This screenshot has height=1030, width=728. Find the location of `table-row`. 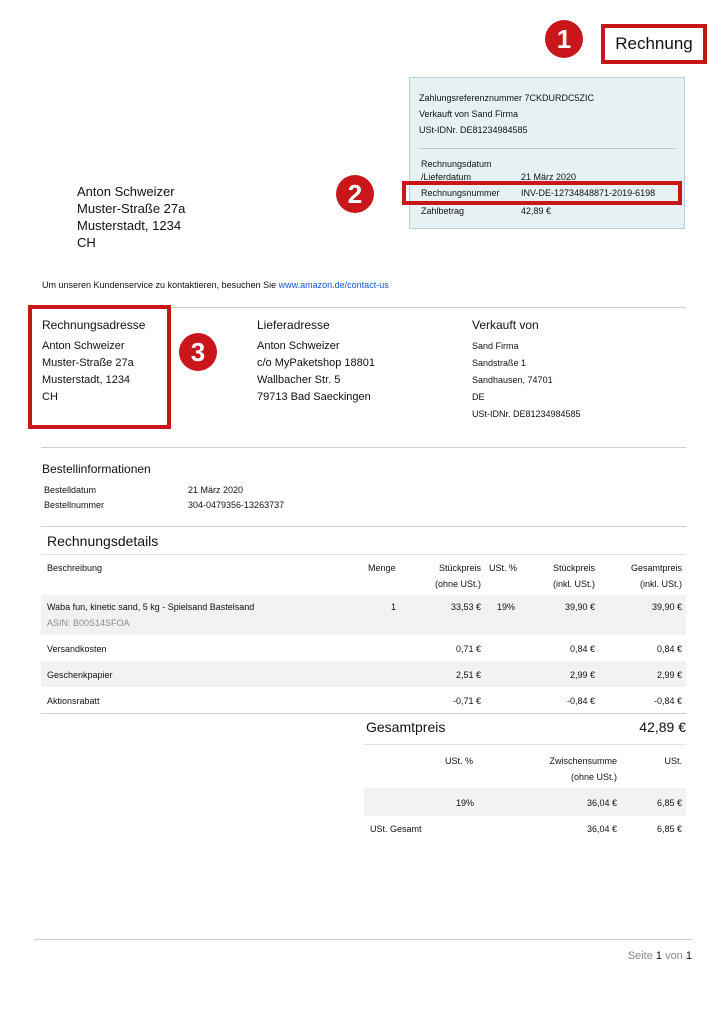

table-row is located at coordinates (363, 615).